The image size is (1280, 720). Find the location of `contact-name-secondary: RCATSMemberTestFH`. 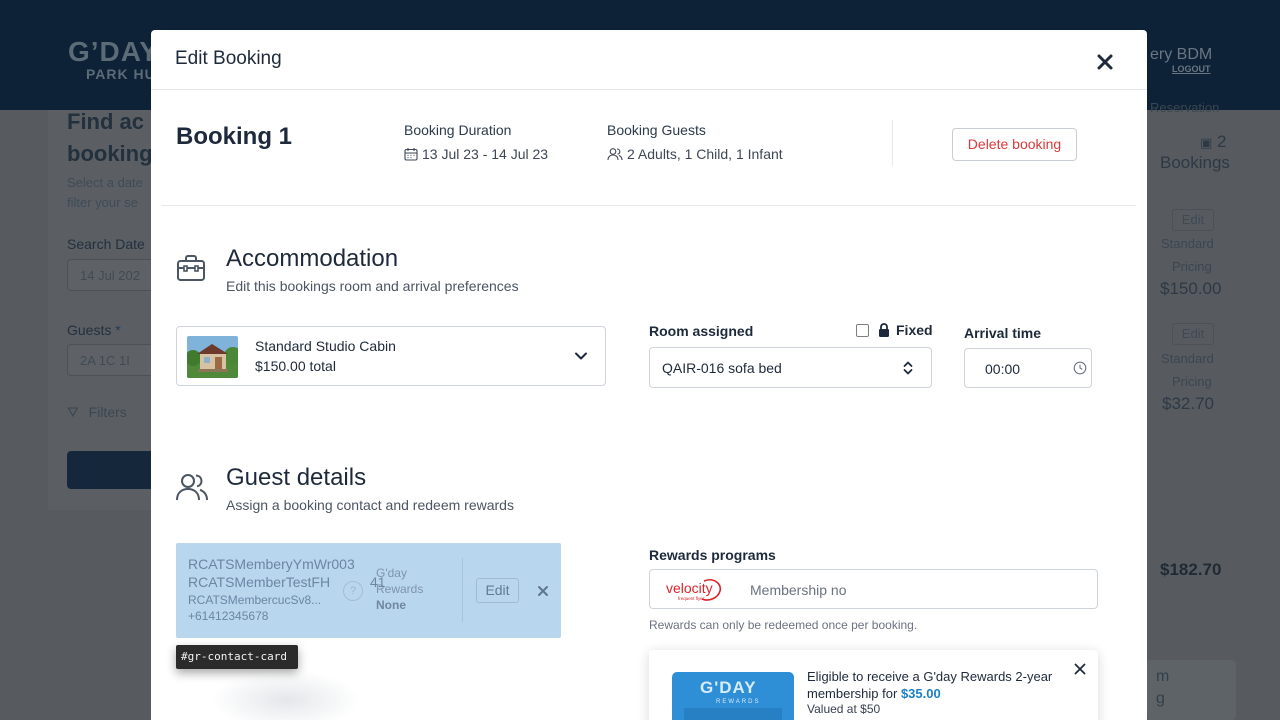

contact-name-secondary: RCATSMemberTestFH is located at coordinates (259, 582).